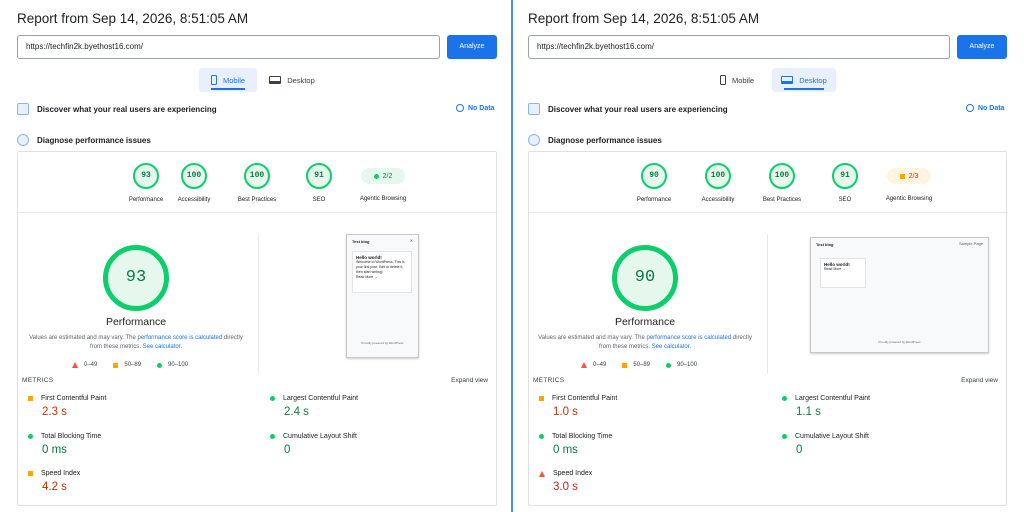  What do you see at coordinates (592, 338) in the screenshot?
I see `disclaimer-text-1: Values are estimated and may vary. The` at bounding box center [592, 338].